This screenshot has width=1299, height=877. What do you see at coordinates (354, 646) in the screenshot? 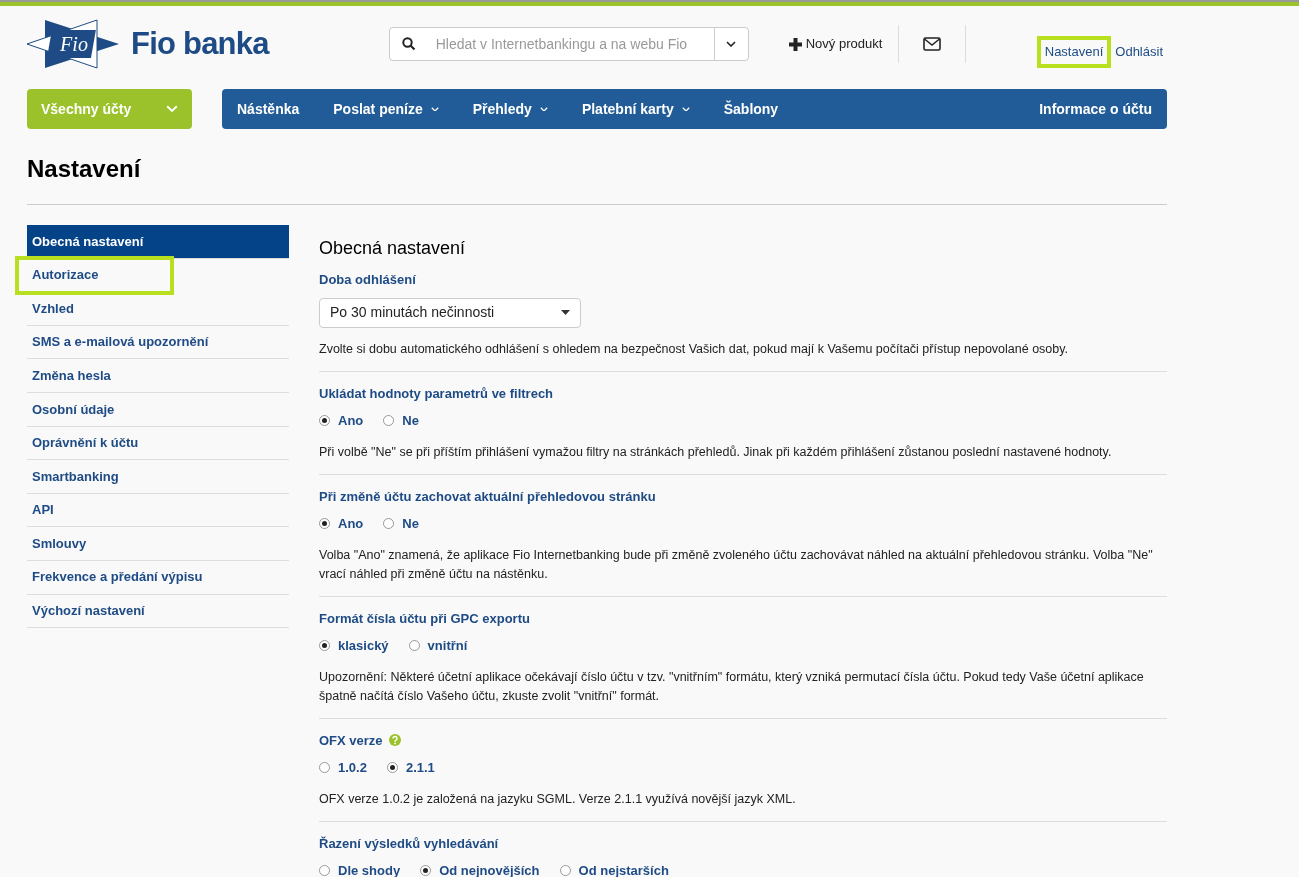
I see `radio-option: klasický` at bounding box center [354, 646].